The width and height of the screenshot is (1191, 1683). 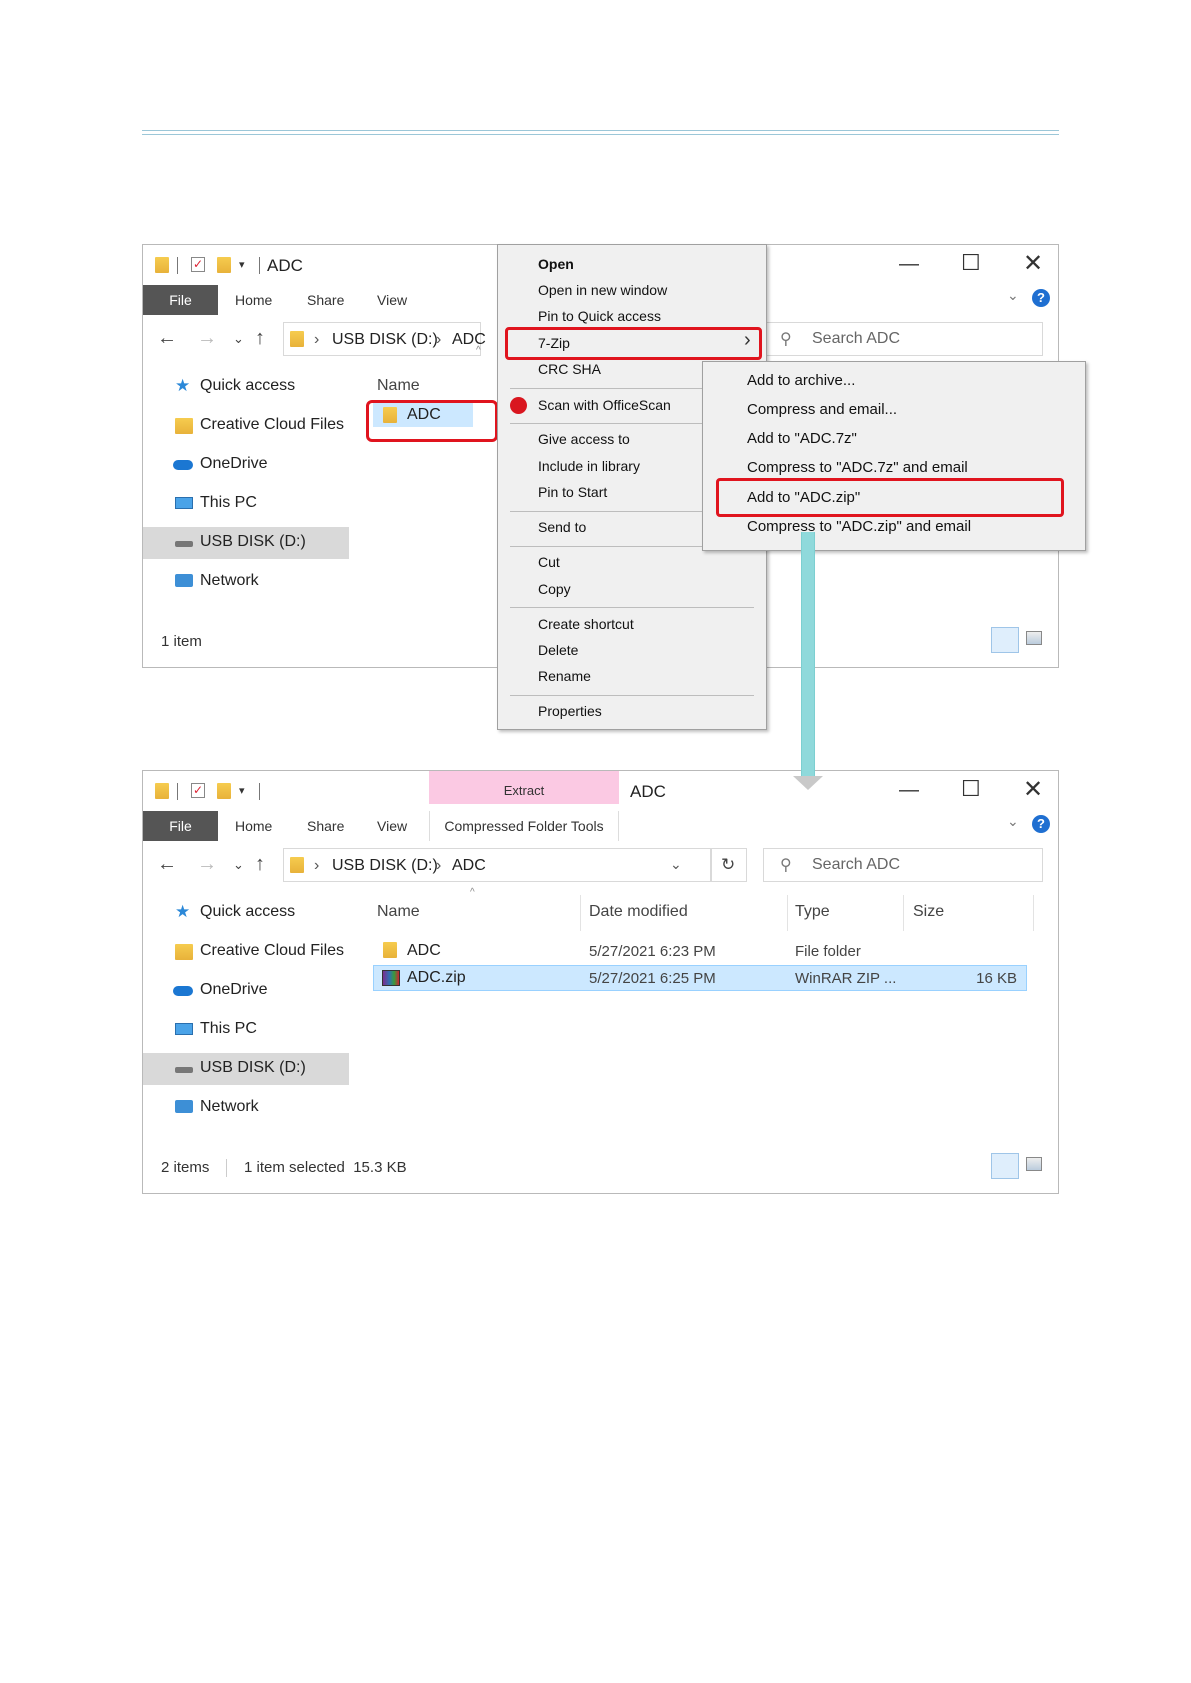 What do you see at coordinates (432, 421) in the screenshot?
I see `highlight-selected-folder` at bounding box center [432, 421].